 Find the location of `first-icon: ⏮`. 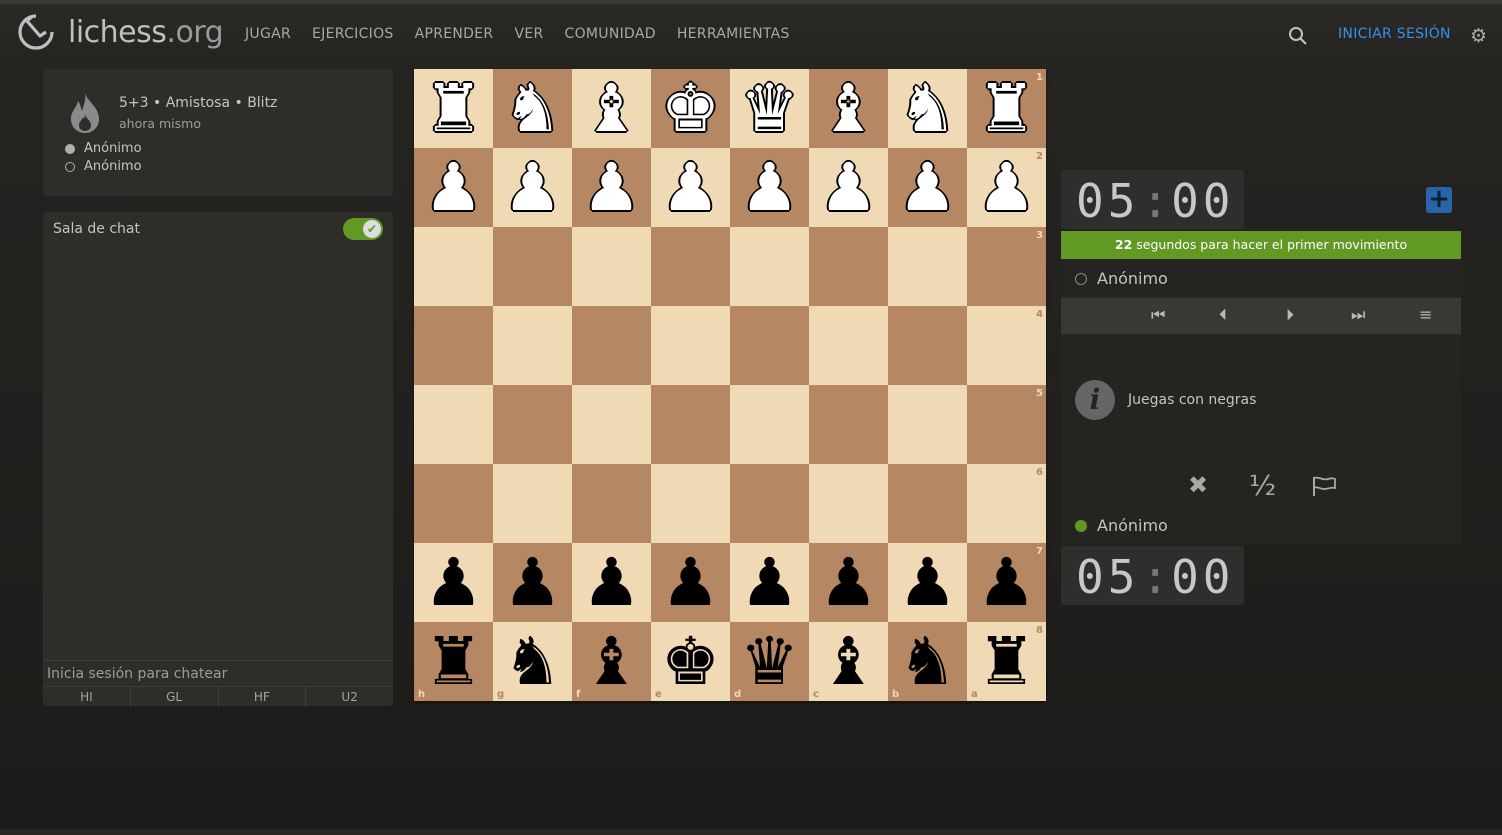

first-icon: ⏮ is located at coordinates (1158, 315).